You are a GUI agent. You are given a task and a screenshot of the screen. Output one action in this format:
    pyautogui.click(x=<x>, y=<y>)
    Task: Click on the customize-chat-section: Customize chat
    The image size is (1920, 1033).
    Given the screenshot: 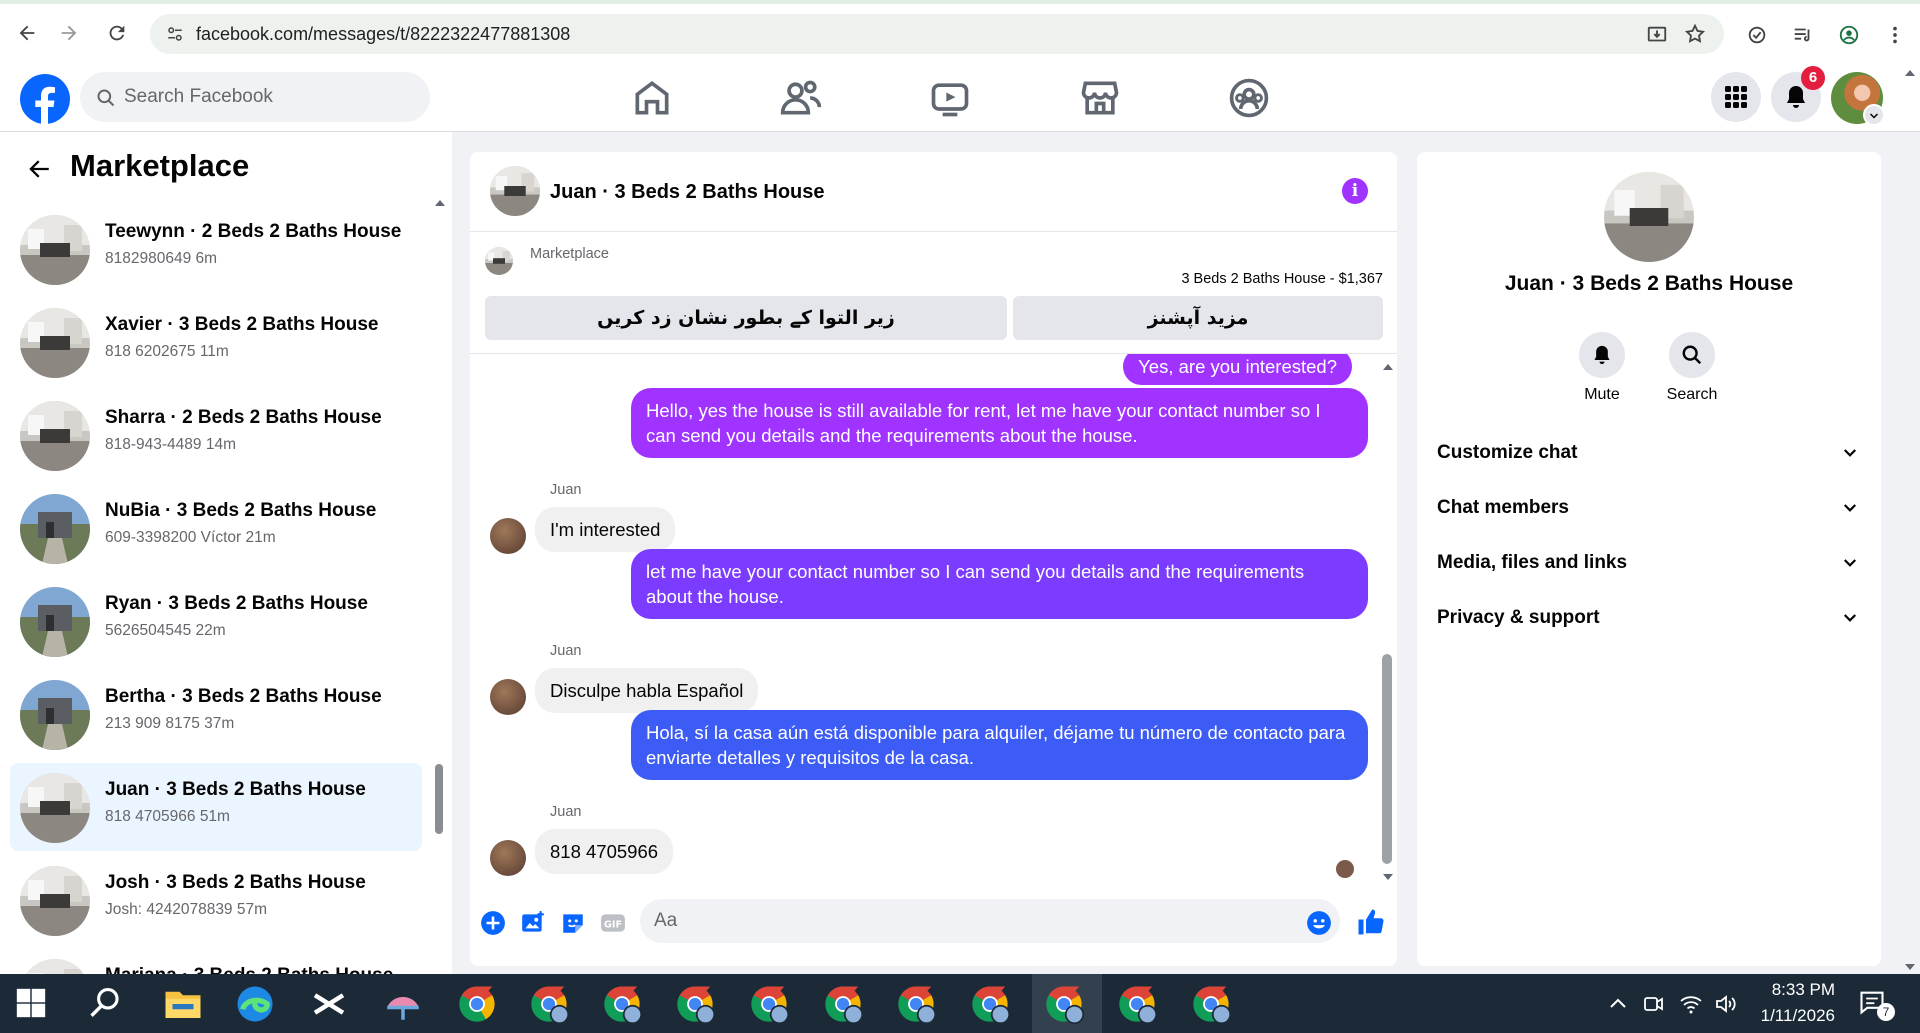 What is the action you would take?
    pyautogui.click(x=1649, y=453)
    